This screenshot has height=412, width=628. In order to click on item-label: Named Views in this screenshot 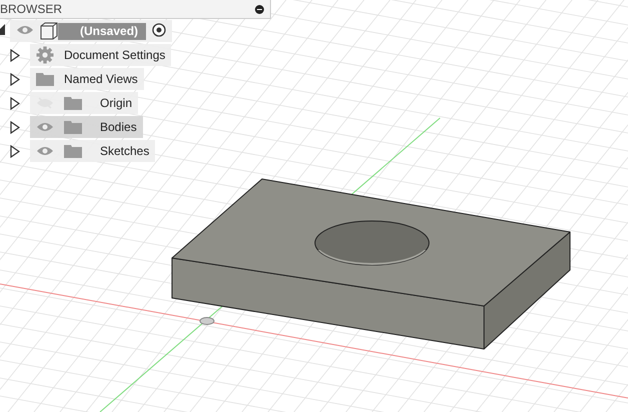, I will do `click(101, 79)`.